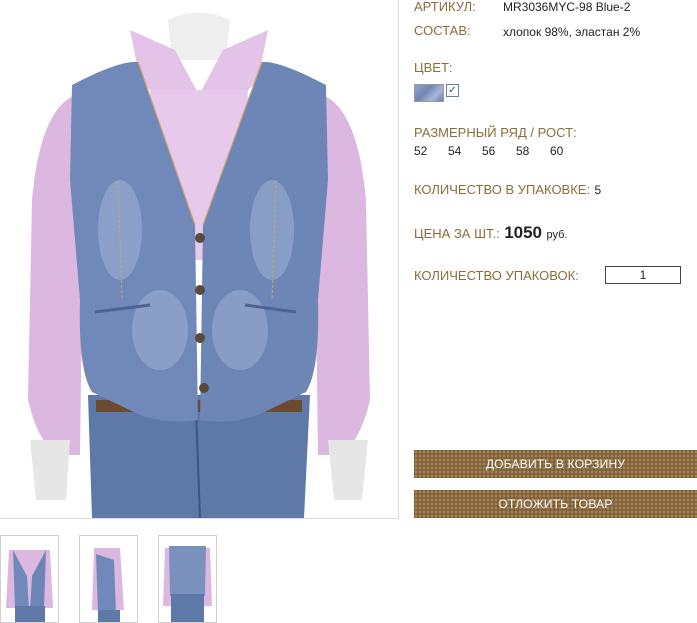 This screenshot has height=623, width=697. I want to click on size-row: РАЗМЕРНЫЙ РЯД / РОСТ:, so click(495, 133).